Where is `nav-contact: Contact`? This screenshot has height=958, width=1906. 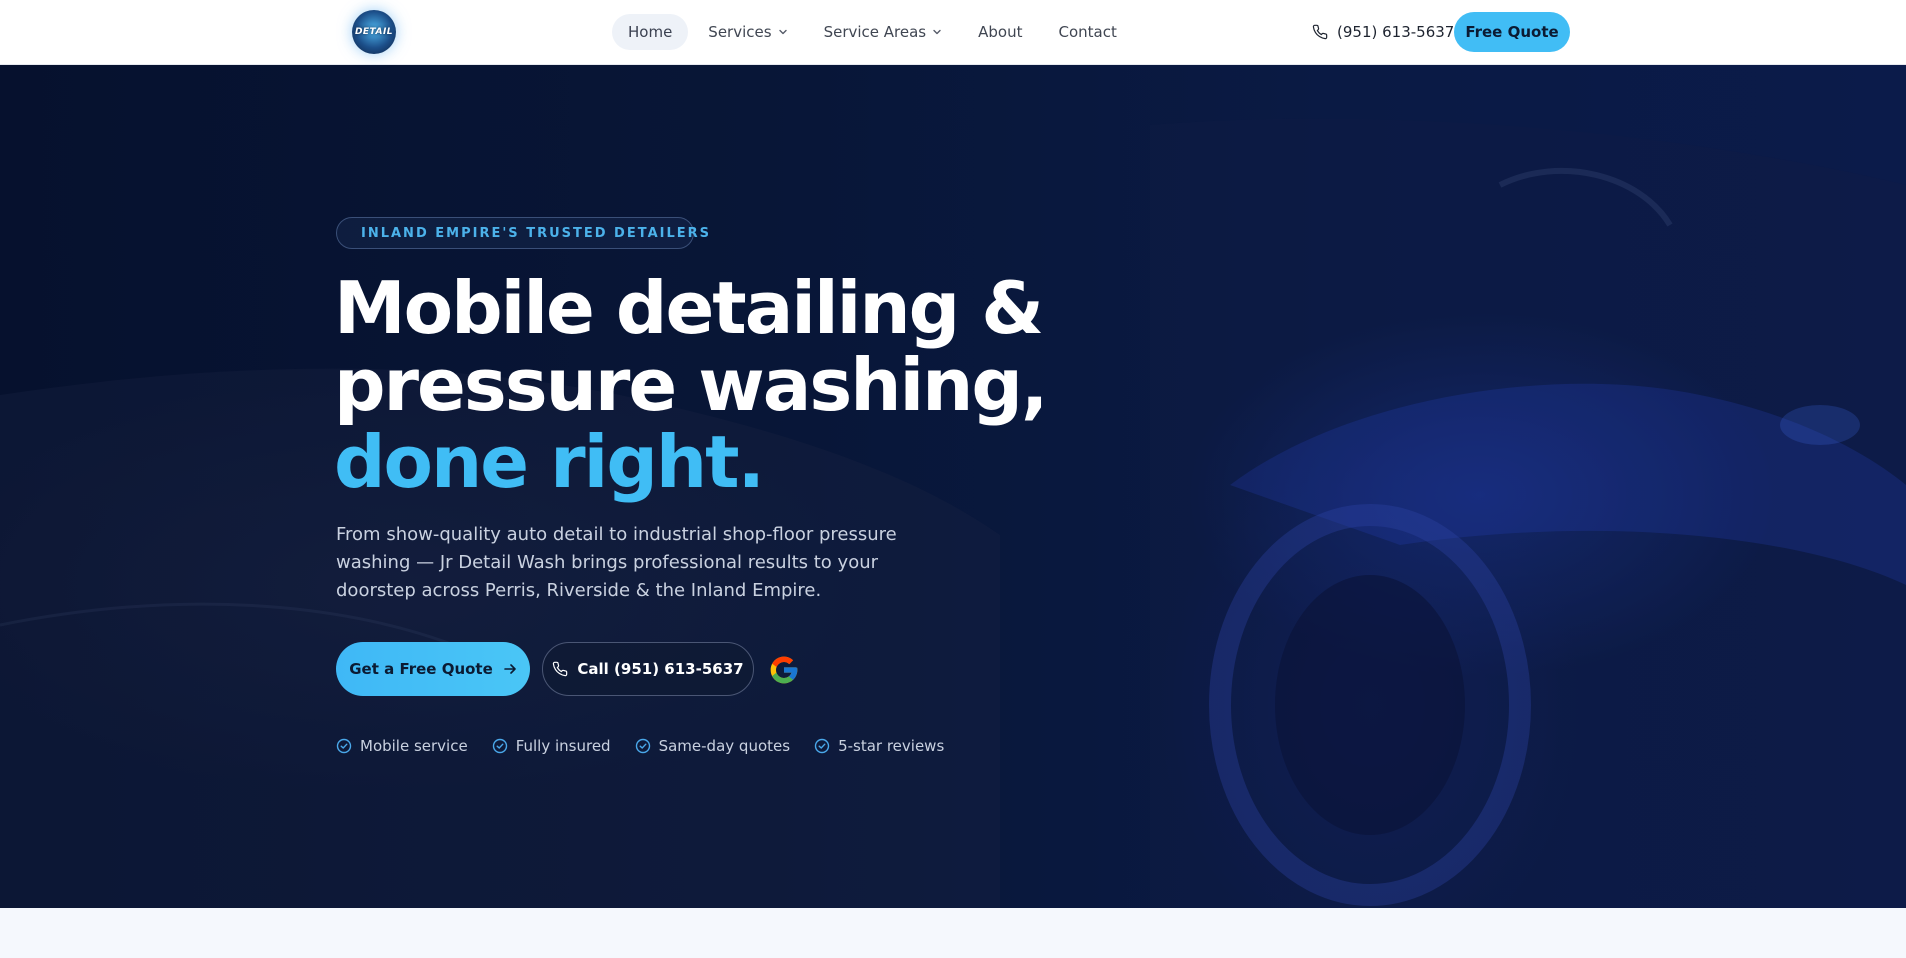 nav-contact: Contact is located at coordinates (1087, 32).